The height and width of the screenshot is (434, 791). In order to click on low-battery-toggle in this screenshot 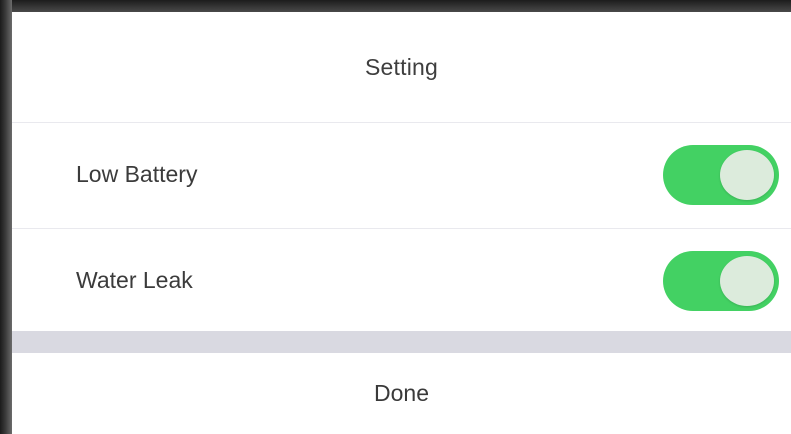, I will do `click(721, 175)`.